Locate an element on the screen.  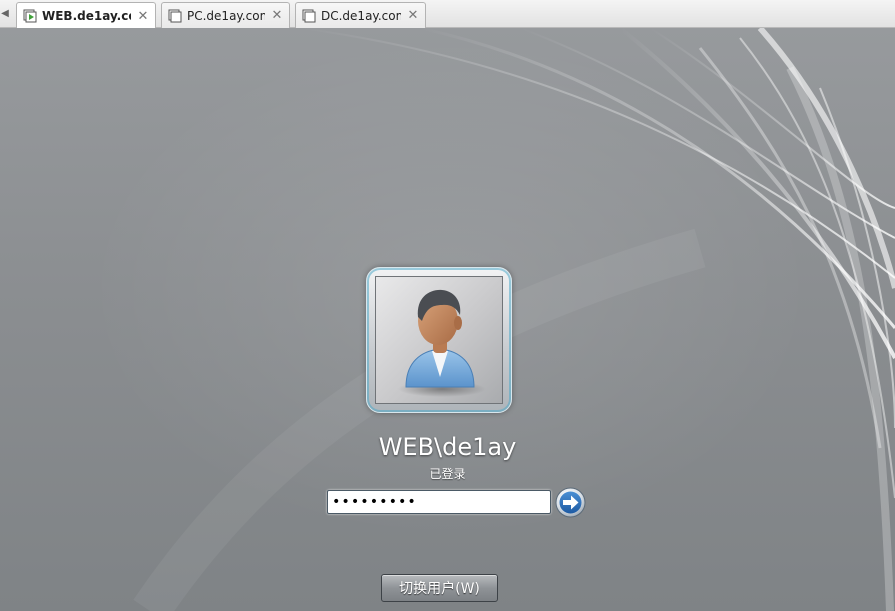
tab-dc: DC.de1ay.com ✕ is located at coordinates (360, 15).